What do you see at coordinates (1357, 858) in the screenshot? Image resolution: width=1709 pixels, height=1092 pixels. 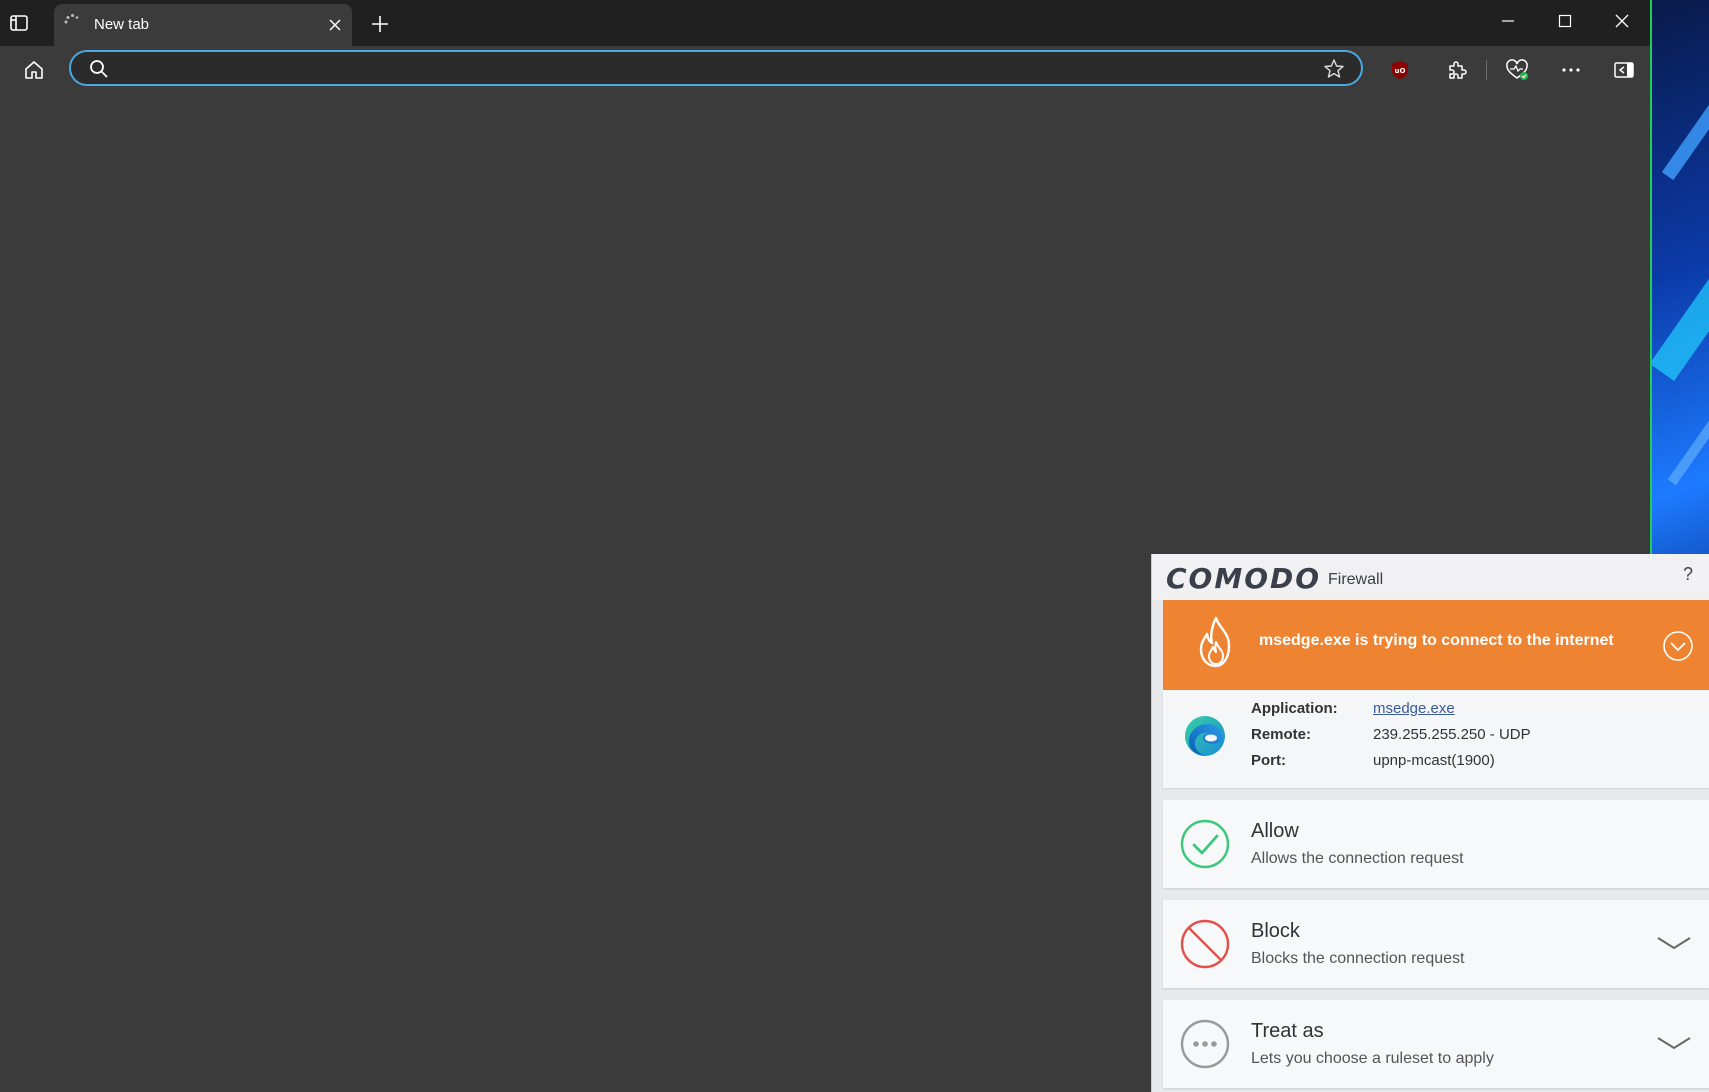 I see `allow-description: Allows the connection request` at bounding box center [1357, 858].